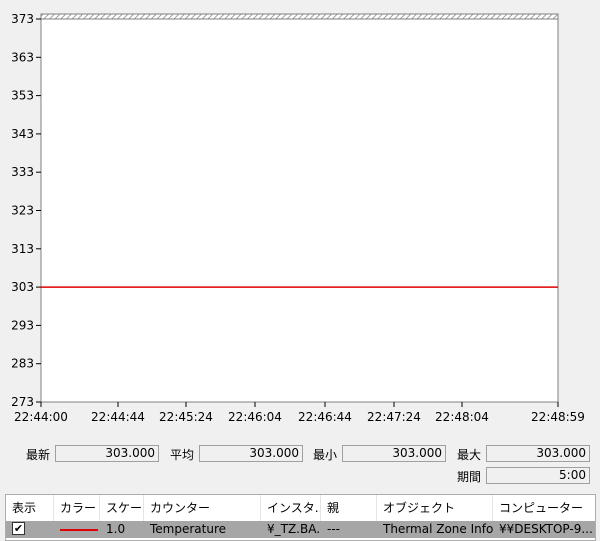 This screenshot has height=541, width=600. What do you see at coordinates (299, 16) in the screenshot?
I see `chart-top-band` at bounding box center [299, 16].